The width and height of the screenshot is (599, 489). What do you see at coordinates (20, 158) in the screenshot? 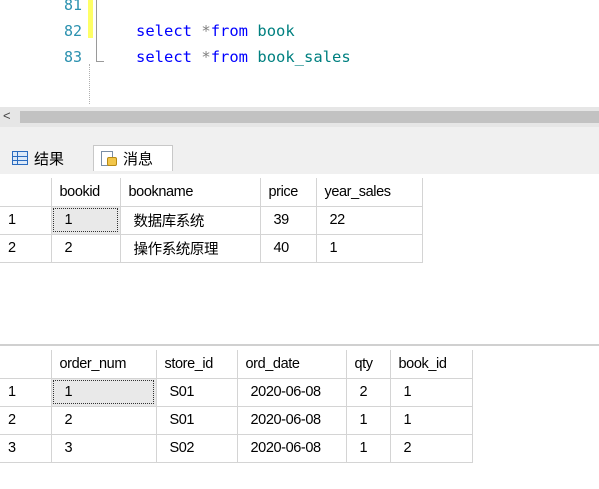
I see `grid-icon` at bounding box center [20, 158].